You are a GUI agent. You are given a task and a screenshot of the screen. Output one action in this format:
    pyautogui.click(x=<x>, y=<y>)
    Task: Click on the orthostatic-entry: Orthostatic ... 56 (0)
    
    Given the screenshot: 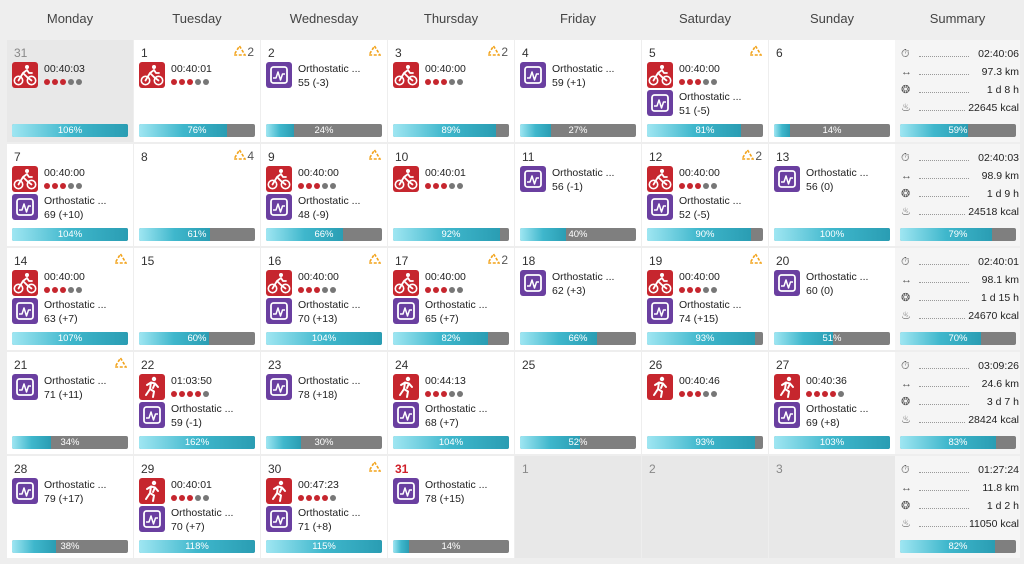 What is the action you would take?
    pyautogui.click(x=833, y=180)
    